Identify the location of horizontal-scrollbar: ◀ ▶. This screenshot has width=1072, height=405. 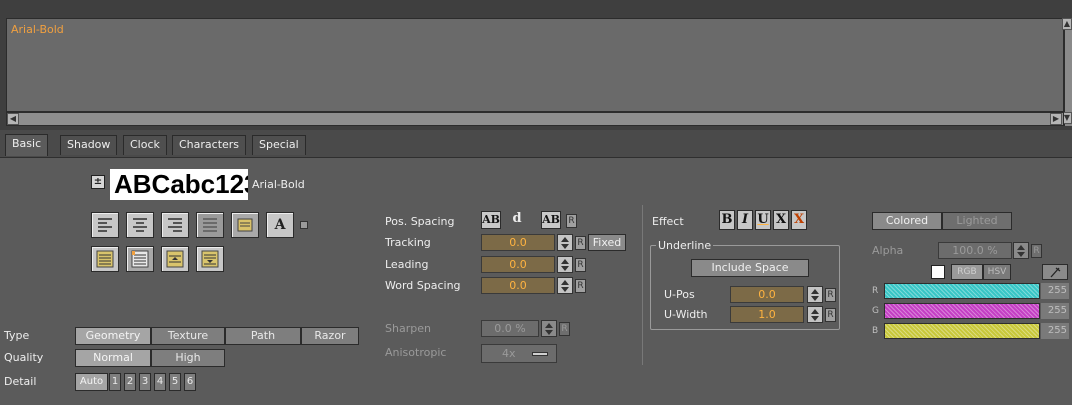
(535, 119).